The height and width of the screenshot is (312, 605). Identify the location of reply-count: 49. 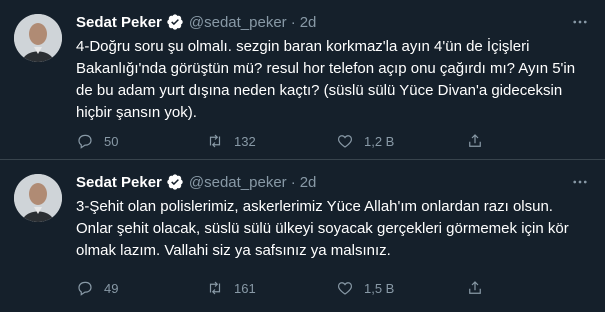
(111, 288).